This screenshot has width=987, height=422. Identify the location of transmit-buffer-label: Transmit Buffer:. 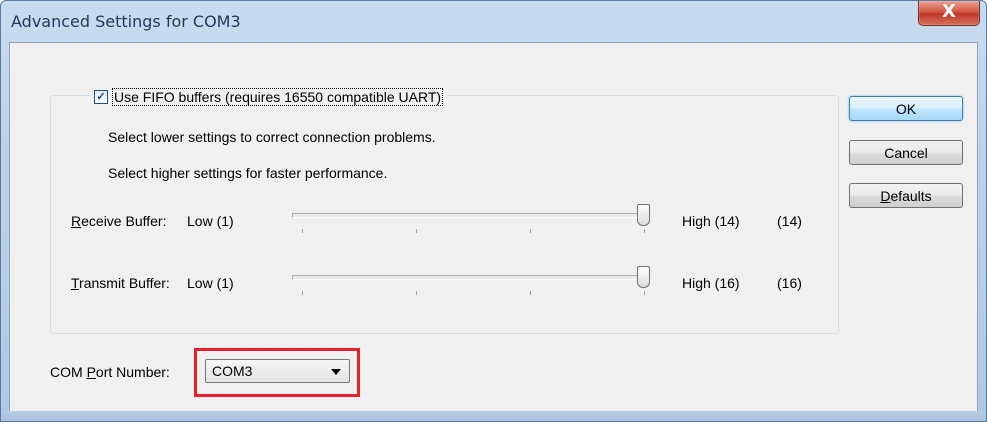
(120, 283).